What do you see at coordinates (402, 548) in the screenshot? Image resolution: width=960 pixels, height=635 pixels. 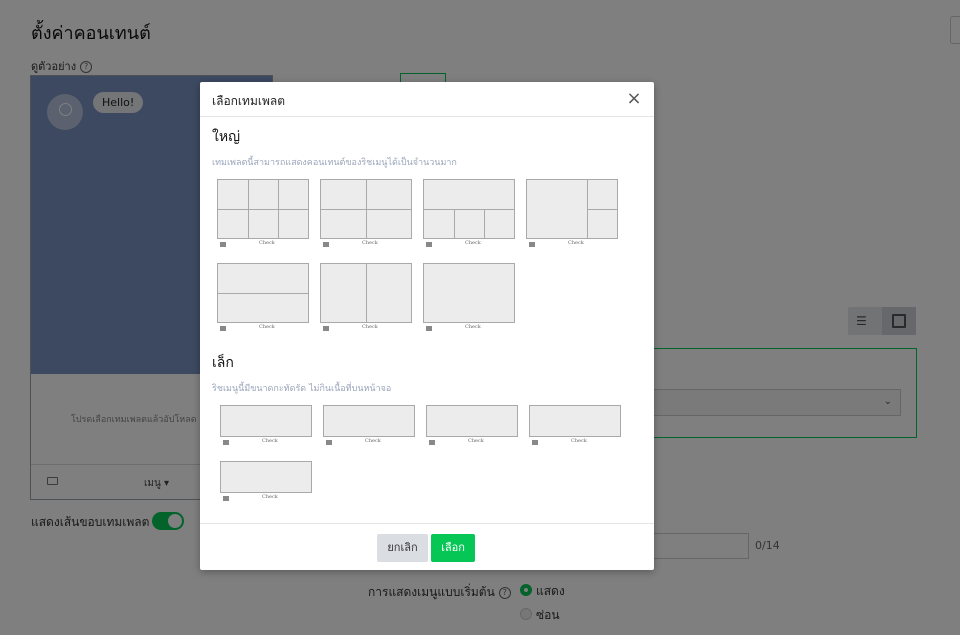 I see `cancel-button: ยกเลิก` at bounding box center [402, 548].